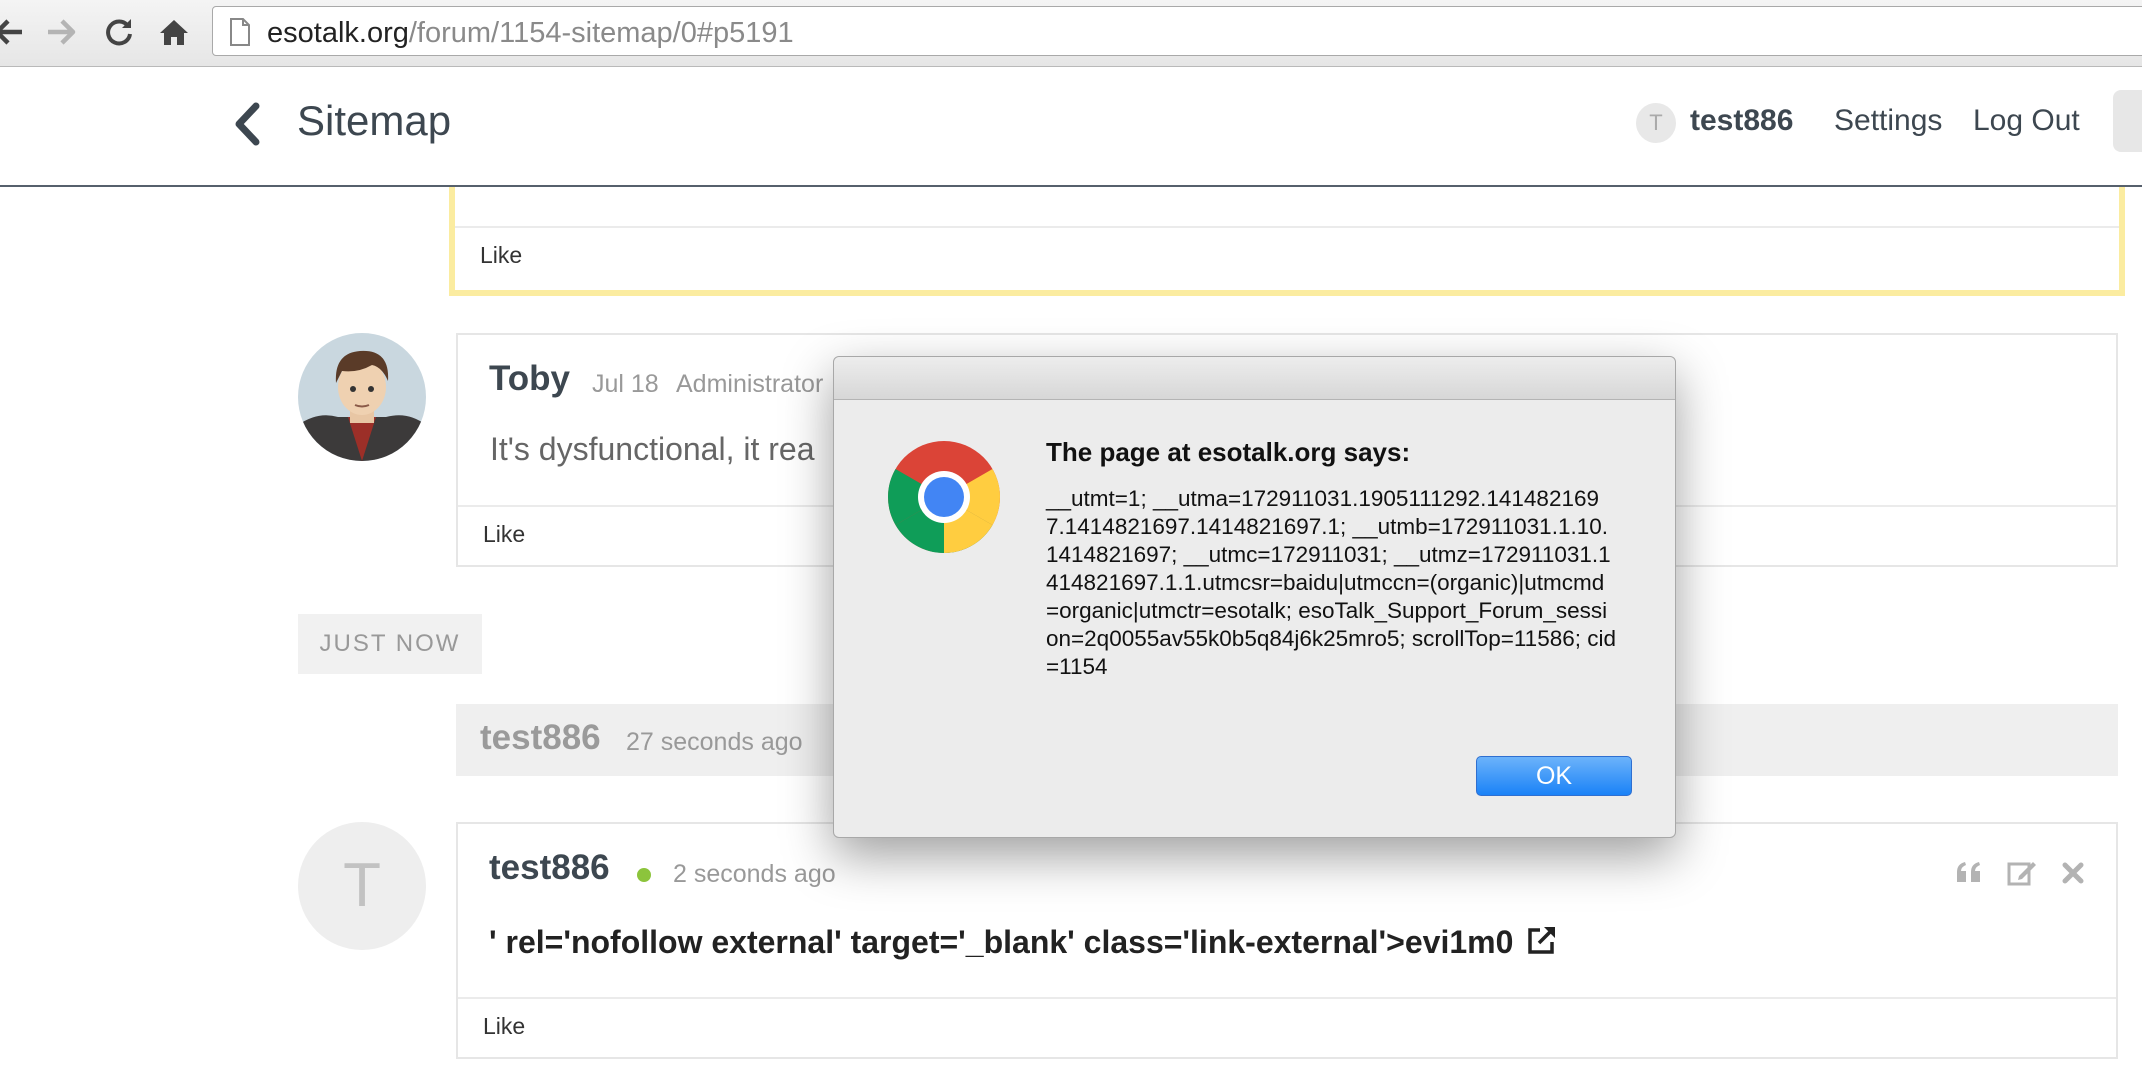 The width and height of the screenshot is (2142, 1082). Describe the element at coordinates (601, 33) in the screenshot. I see `url-path: /forum/1154-sitemap/0#p5191` at that location.